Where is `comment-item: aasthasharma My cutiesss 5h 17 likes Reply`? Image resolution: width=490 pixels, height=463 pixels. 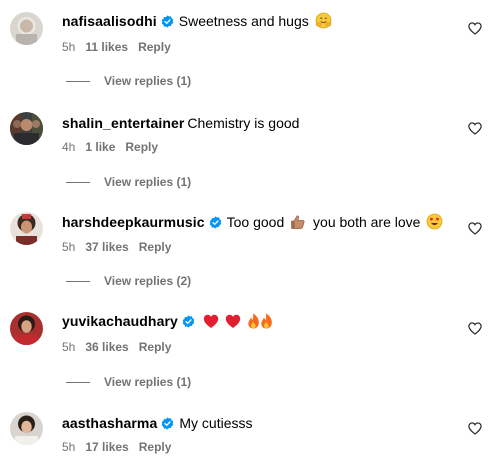
comment-item: aasthasharma My cutiesss 5h 17 likes Reply is located at coordinates (245, 431).